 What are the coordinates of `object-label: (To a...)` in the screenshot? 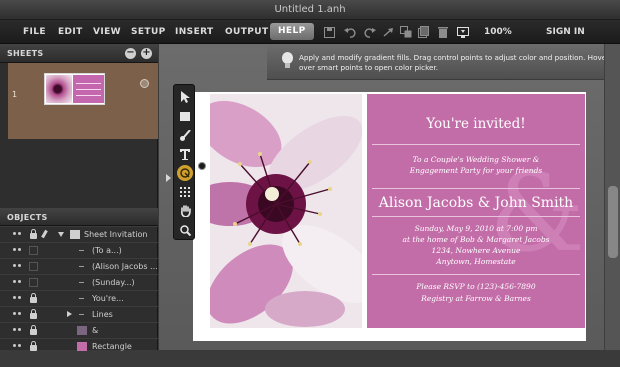 It's located at (107, 250).